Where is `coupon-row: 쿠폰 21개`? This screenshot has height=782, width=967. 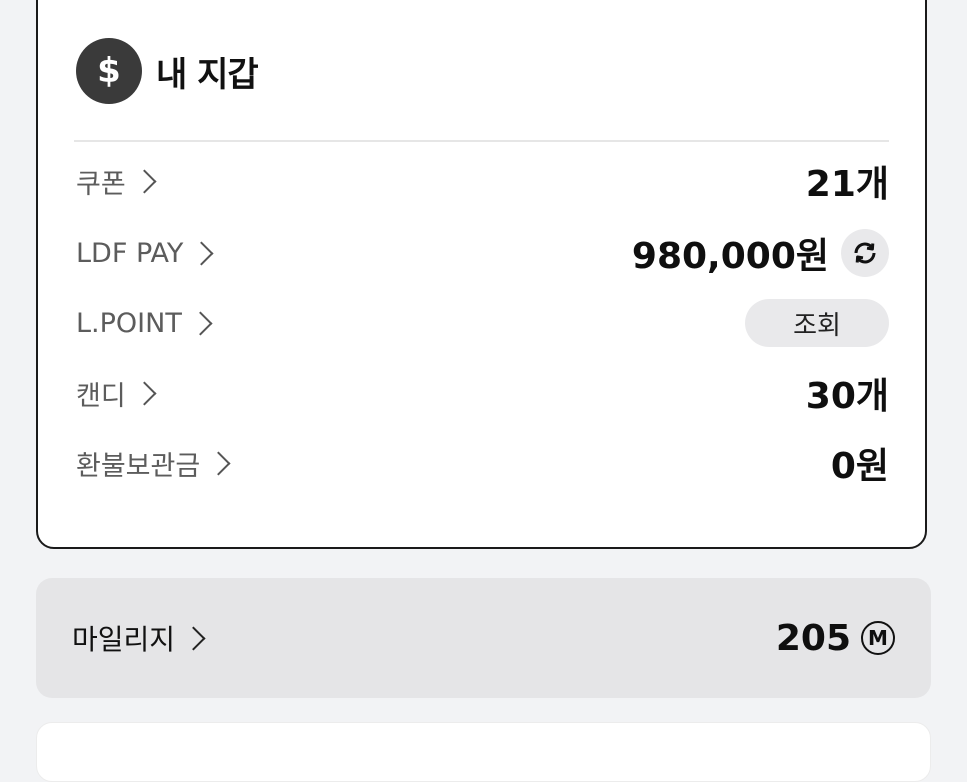
coupon-row: 쿠폰 21개 is located at coordinates (482, 181).